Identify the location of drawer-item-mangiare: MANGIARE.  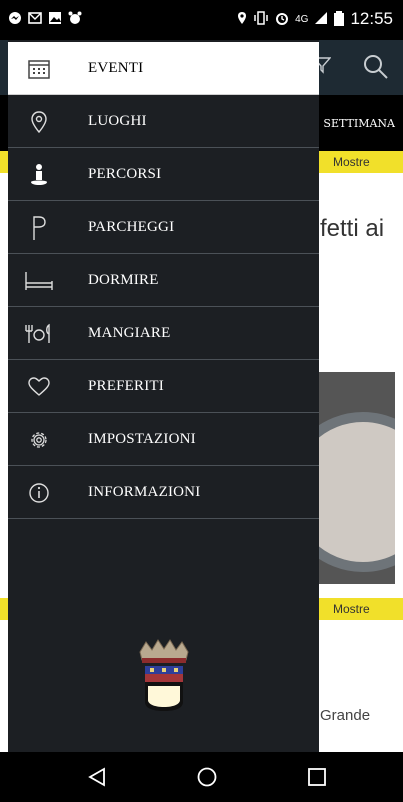
(163, 333).